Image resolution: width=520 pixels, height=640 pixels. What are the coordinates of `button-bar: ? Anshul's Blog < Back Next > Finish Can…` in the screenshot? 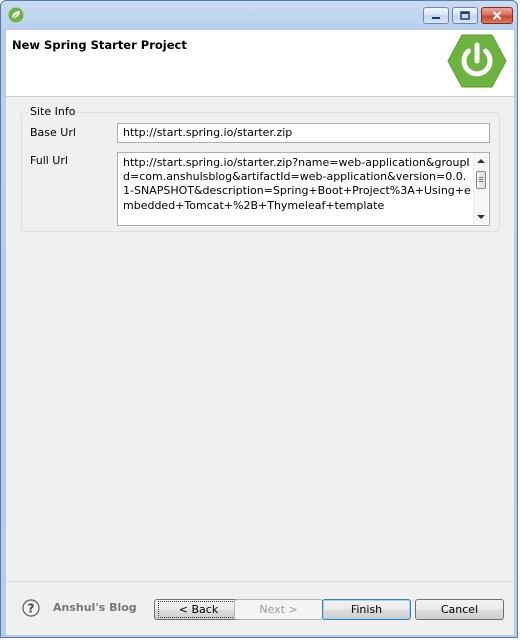 It's located at (260, 608).